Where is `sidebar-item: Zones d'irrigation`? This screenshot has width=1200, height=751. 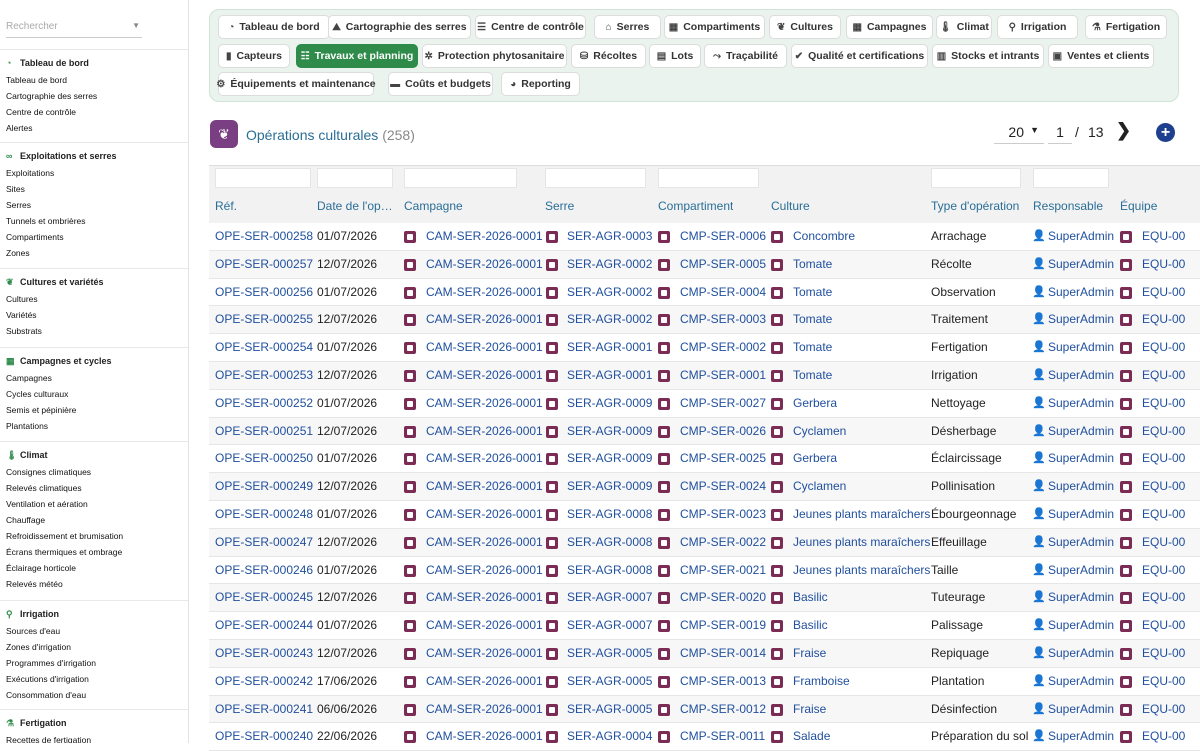
sidebar-item: Zones d'irrigation is located at coordinates (38, 647).